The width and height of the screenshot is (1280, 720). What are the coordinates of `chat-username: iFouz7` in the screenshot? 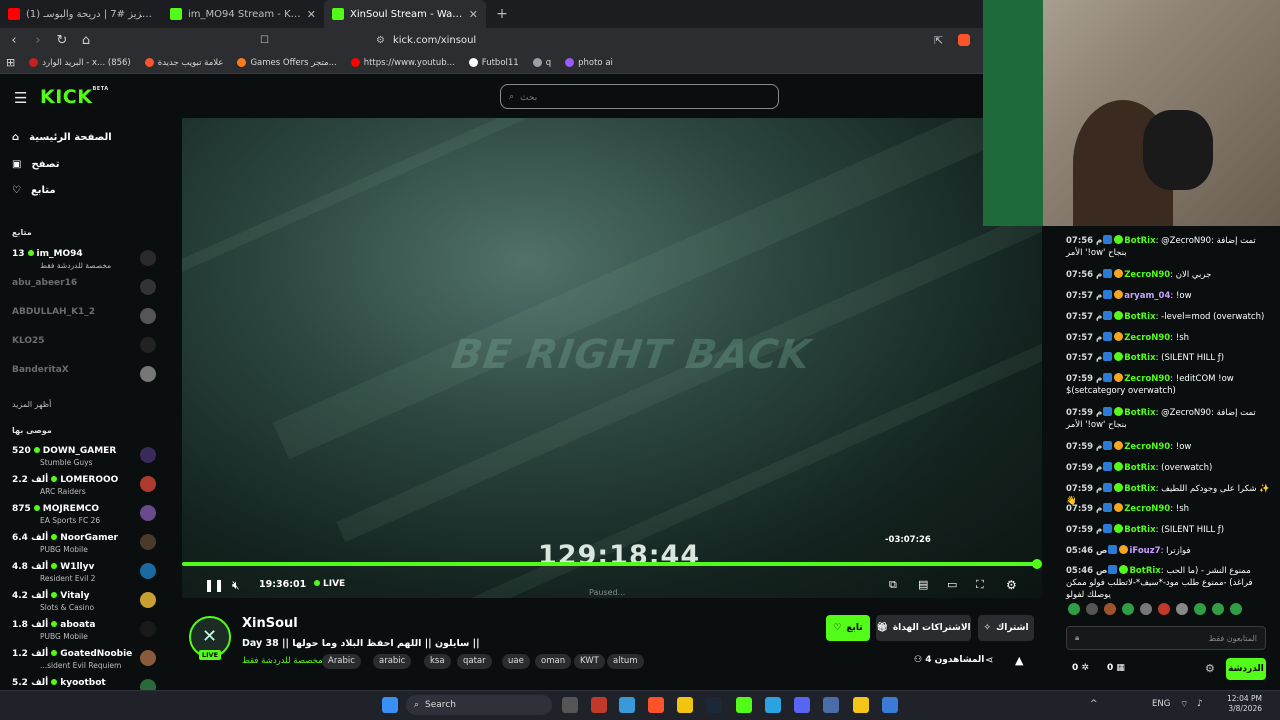 It's located at (1144, 551).